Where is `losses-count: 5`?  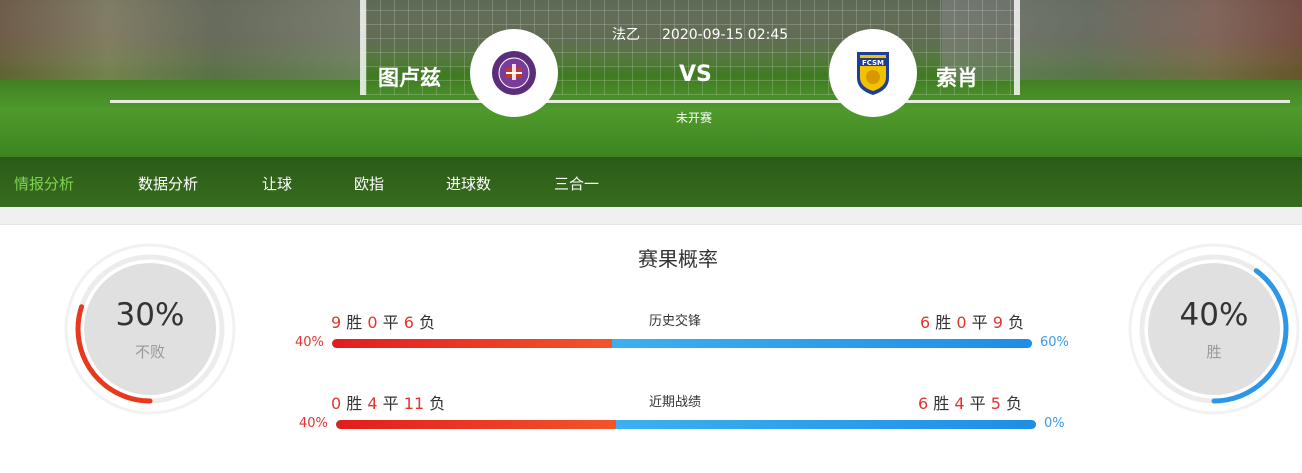
losses-count: 5 is located at coordinates (995, 403).